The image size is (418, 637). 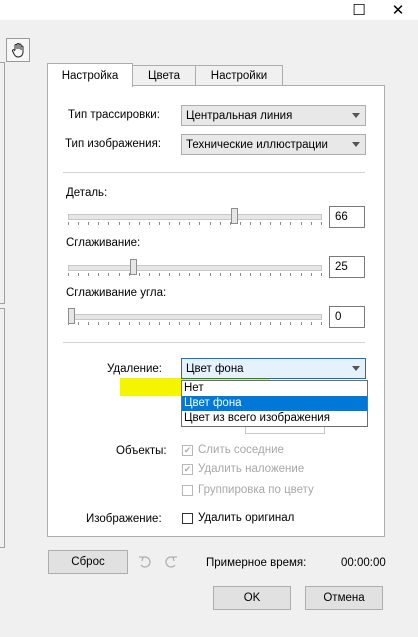 What do you see at coordinates (90, 75) in the screenshot?
I see `tab-setup: Настройка` at bounding box center [90, 75].